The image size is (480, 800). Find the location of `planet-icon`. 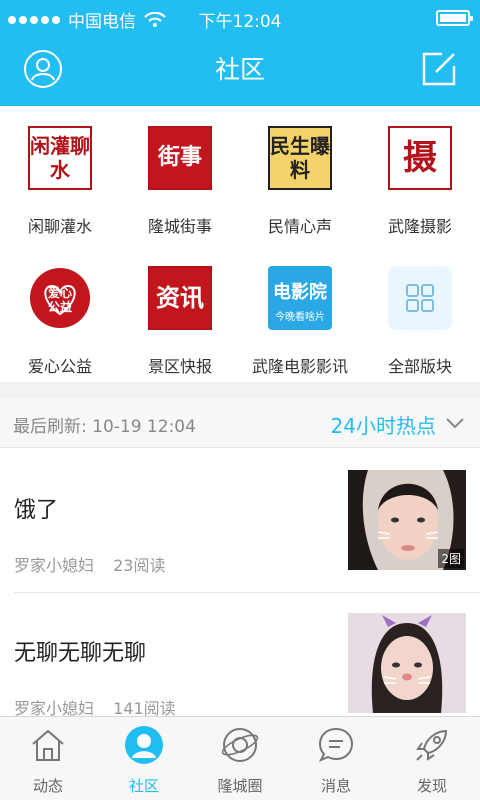

planet-icon is located at coordinates (240, 745).